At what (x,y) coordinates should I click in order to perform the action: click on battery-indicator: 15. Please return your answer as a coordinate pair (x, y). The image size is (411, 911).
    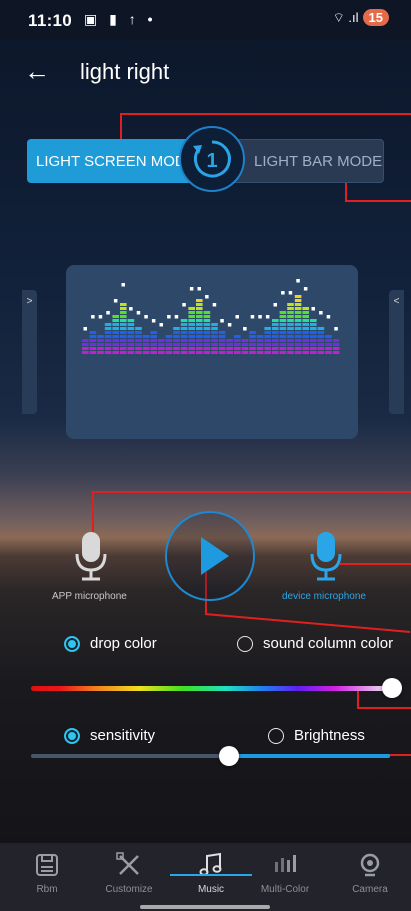
    Looking at the image, I should click on (375, 17).